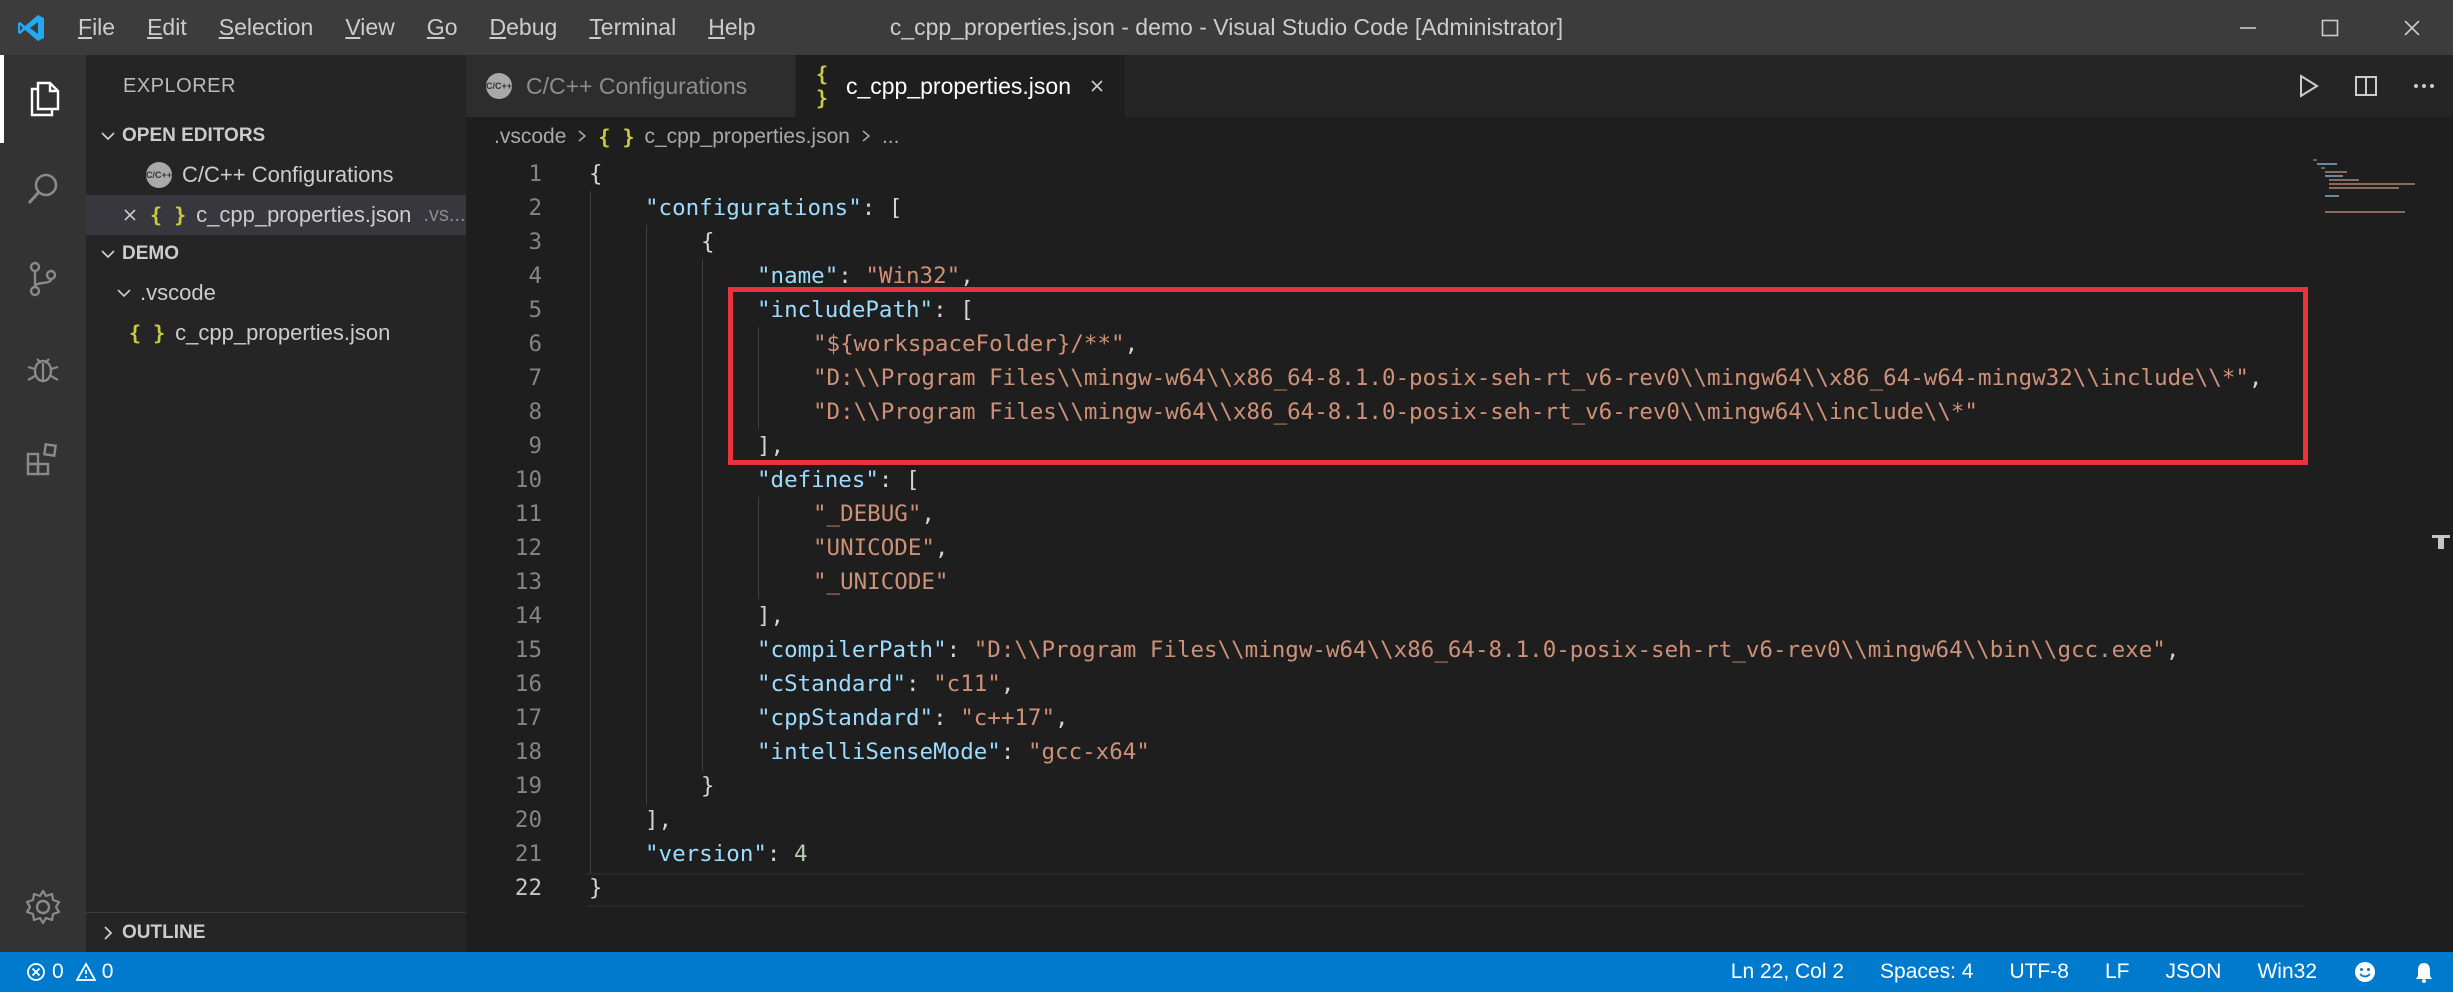  What do you see at coordinates (1787, 972) in the screenshot?
I see `cursor-position: Ln 22, Col 2` at bounding box center [1787, 972].